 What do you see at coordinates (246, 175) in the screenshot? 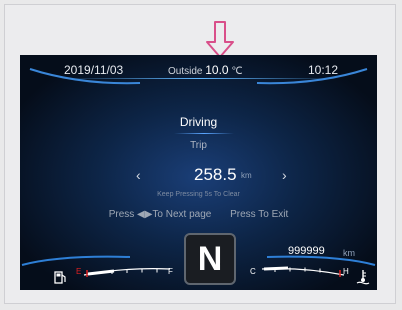
I see `trip-distance-unit: km` at bounding box center [246, 175].